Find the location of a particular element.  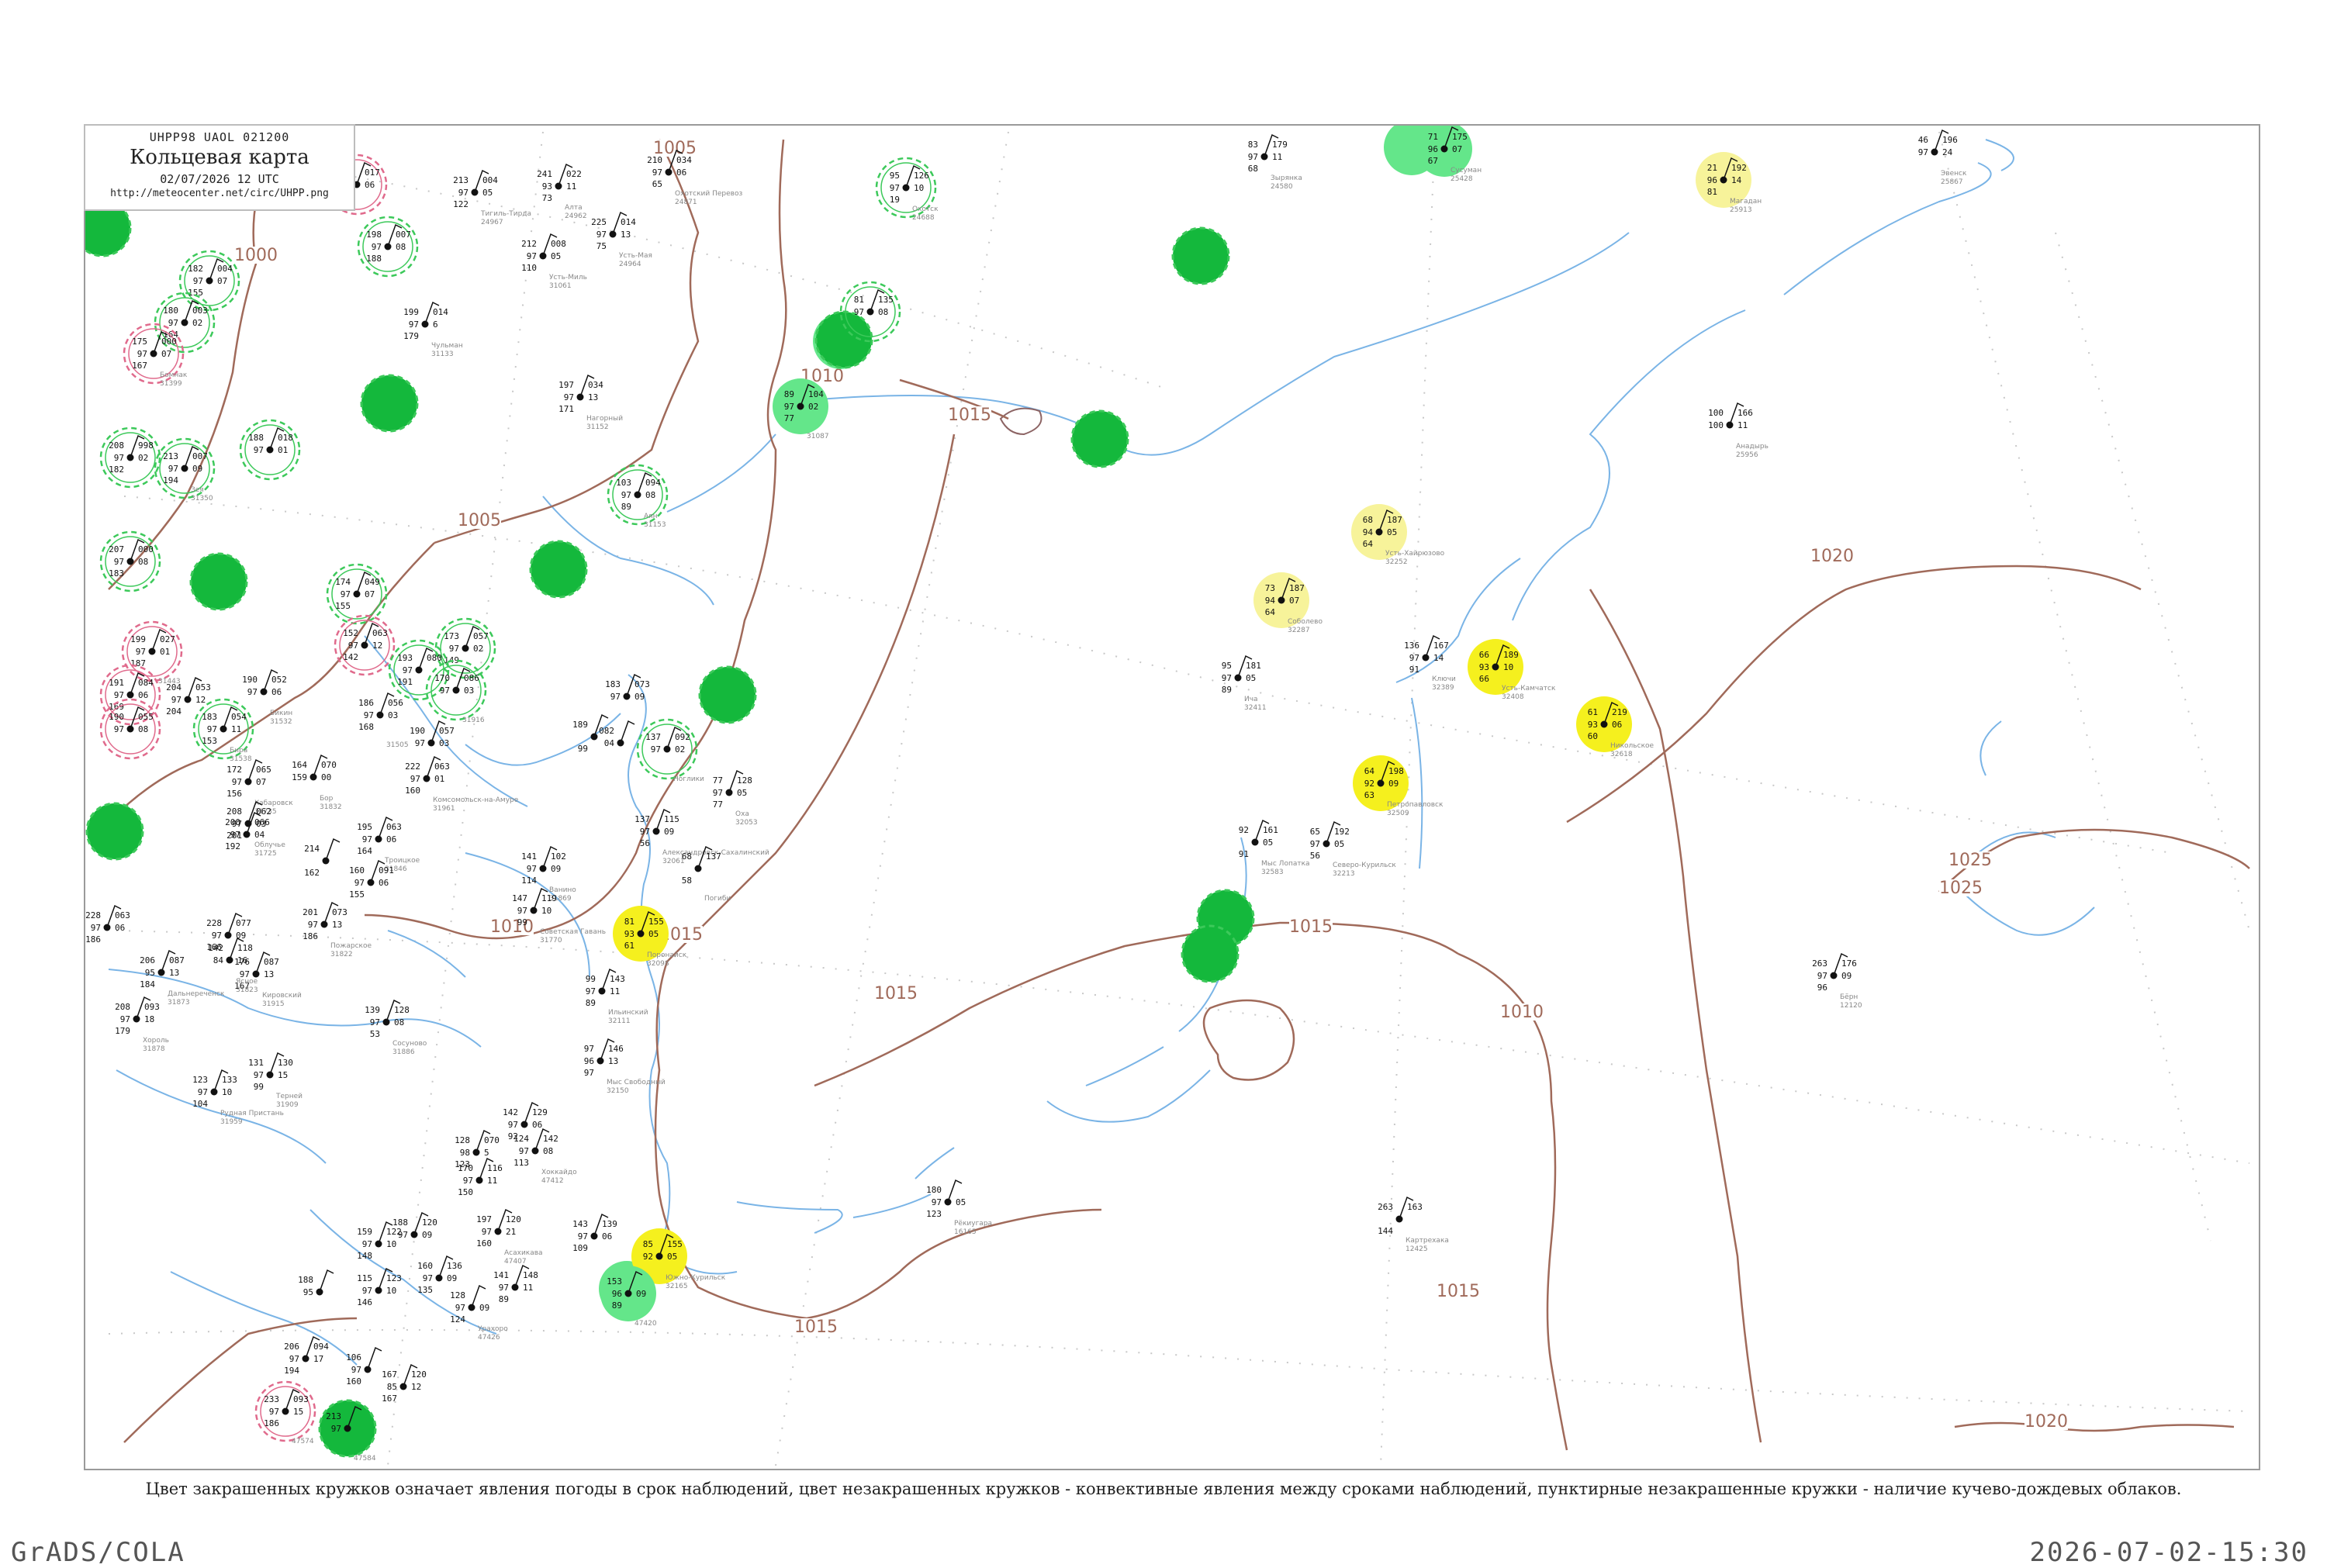

station-pressure: 998 is located at coordinates (146, 445).